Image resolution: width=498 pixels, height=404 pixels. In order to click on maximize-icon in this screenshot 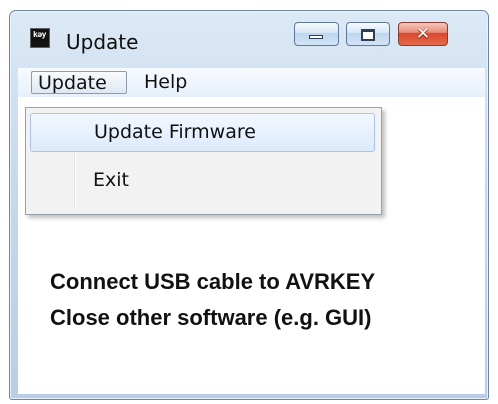, I will do `click(368, 35)`.